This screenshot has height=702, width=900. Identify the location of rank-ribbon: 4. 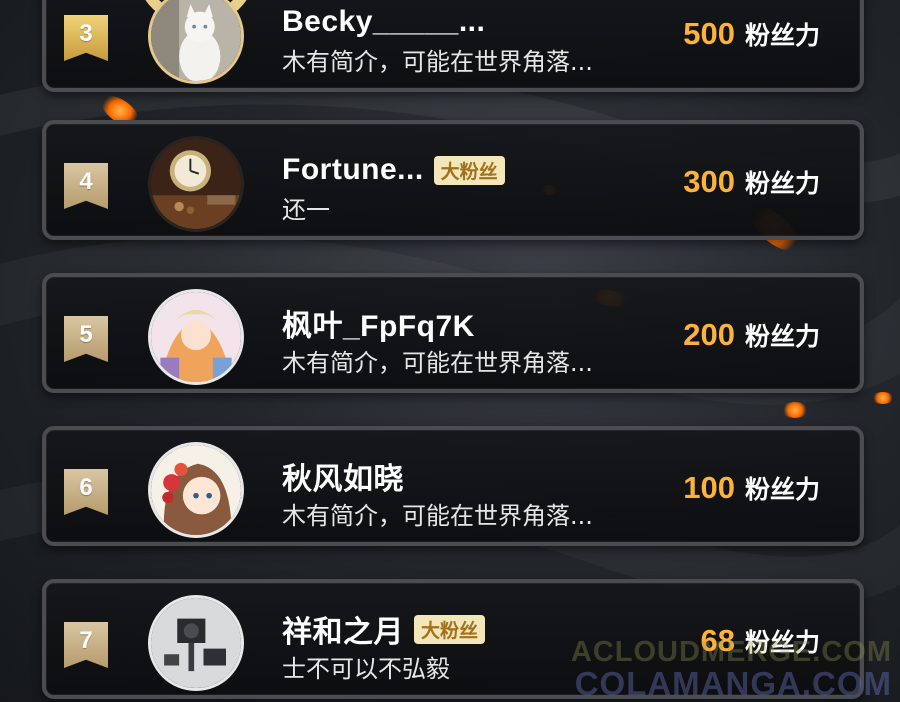
(86, 186).